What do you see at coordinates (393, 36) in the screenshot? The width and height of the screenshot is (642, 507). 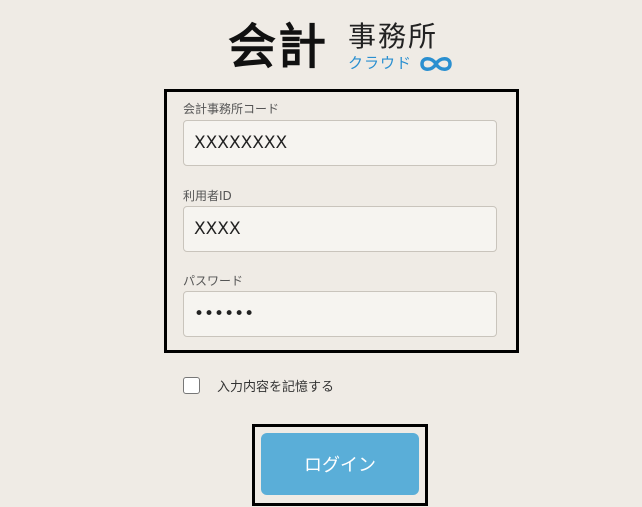 I see `logo-sub-text: 事務所` at bounding box center [393, 36].